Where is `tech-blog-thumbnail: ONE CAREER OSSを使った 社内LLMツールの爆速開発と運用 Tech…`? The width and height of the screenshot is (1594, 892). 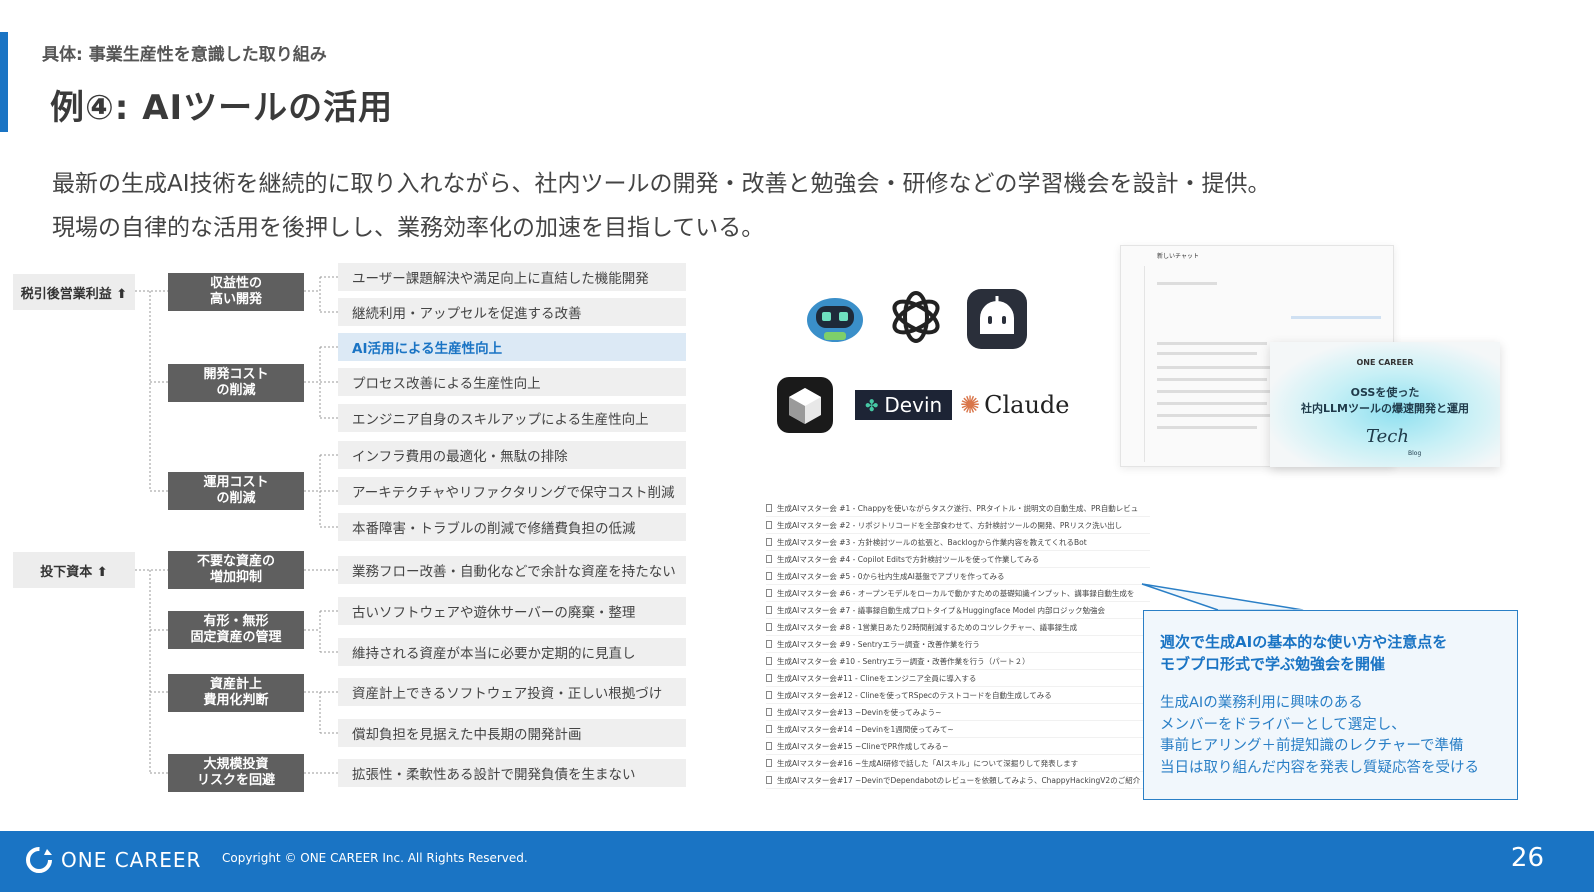
tech-blog-thumbnail: ONE CAREER OSSを使った 社内LLMツールの爆速開発と運用 Tech… is located at coordinates (1385, 404).